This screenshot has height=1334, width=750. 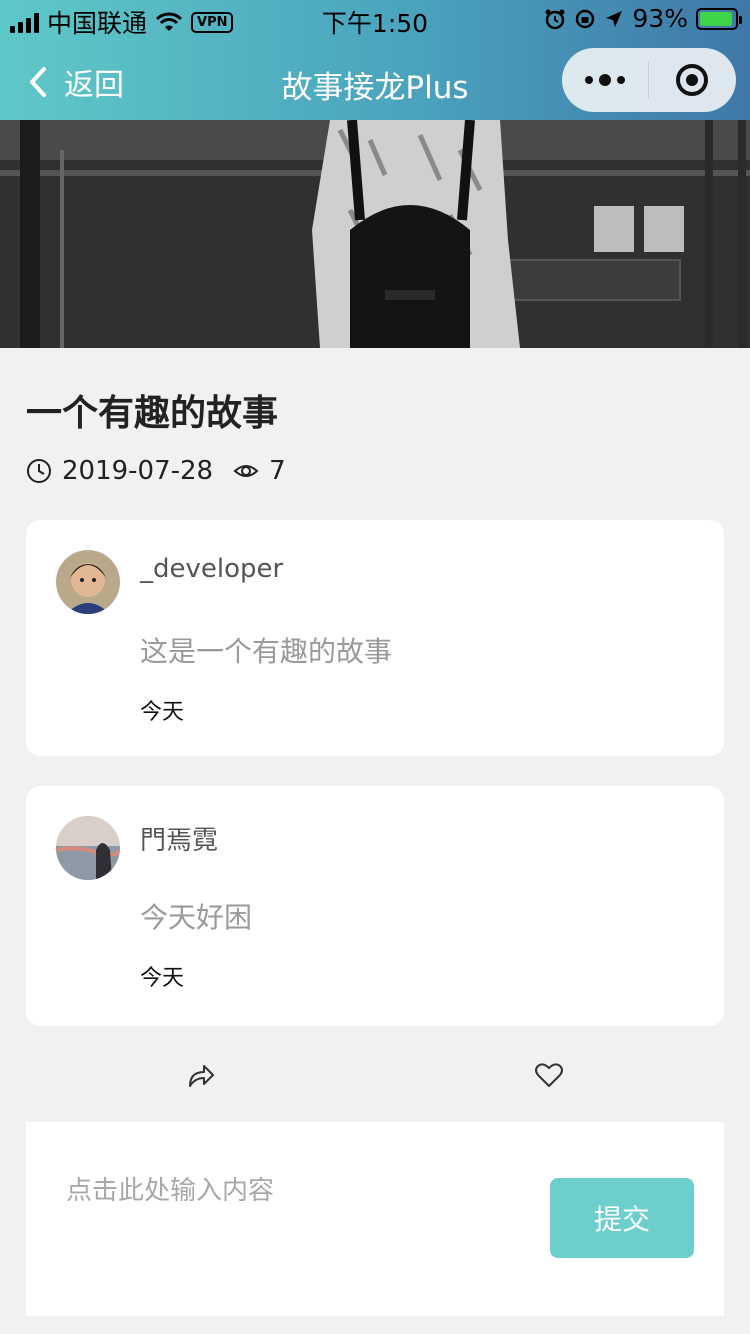 I want to click on avatar-lake-photo, so click(x=88, y=848).